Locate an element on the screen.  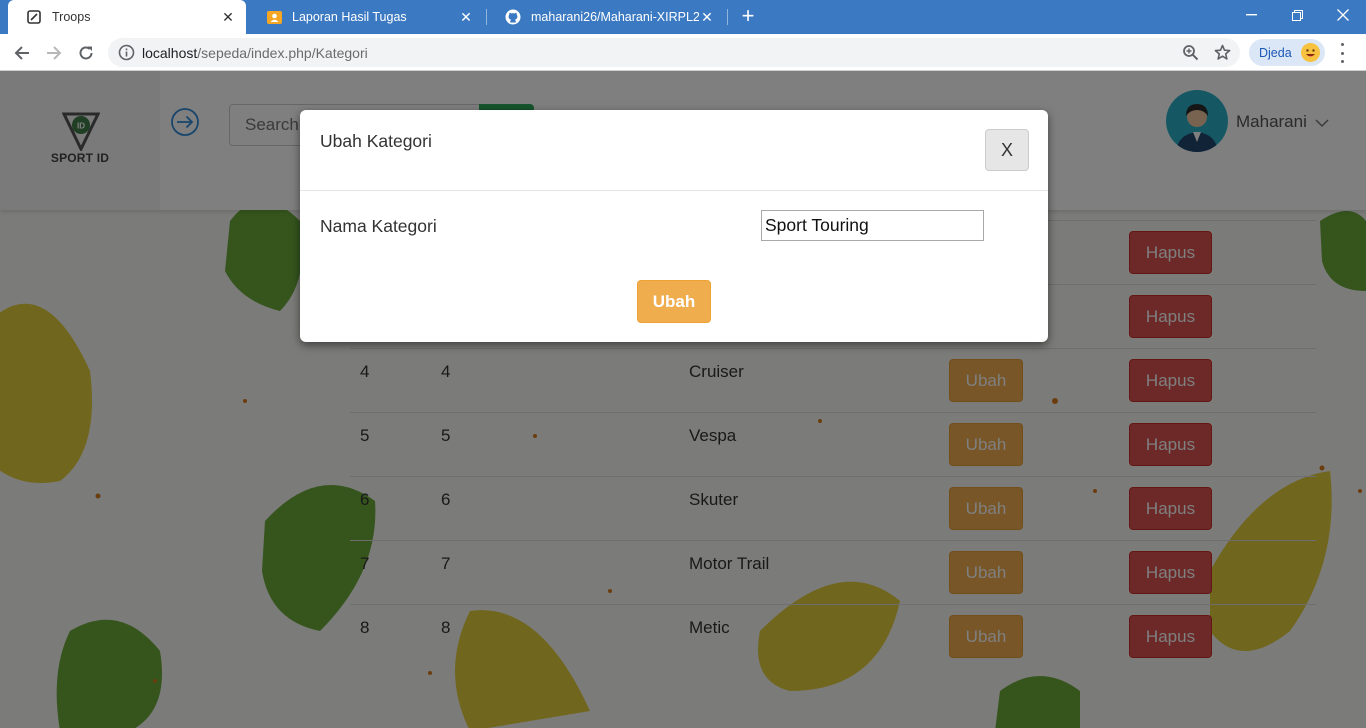
tab-title: Laporan Hasil Tugas is located at coordinates (349, 17).